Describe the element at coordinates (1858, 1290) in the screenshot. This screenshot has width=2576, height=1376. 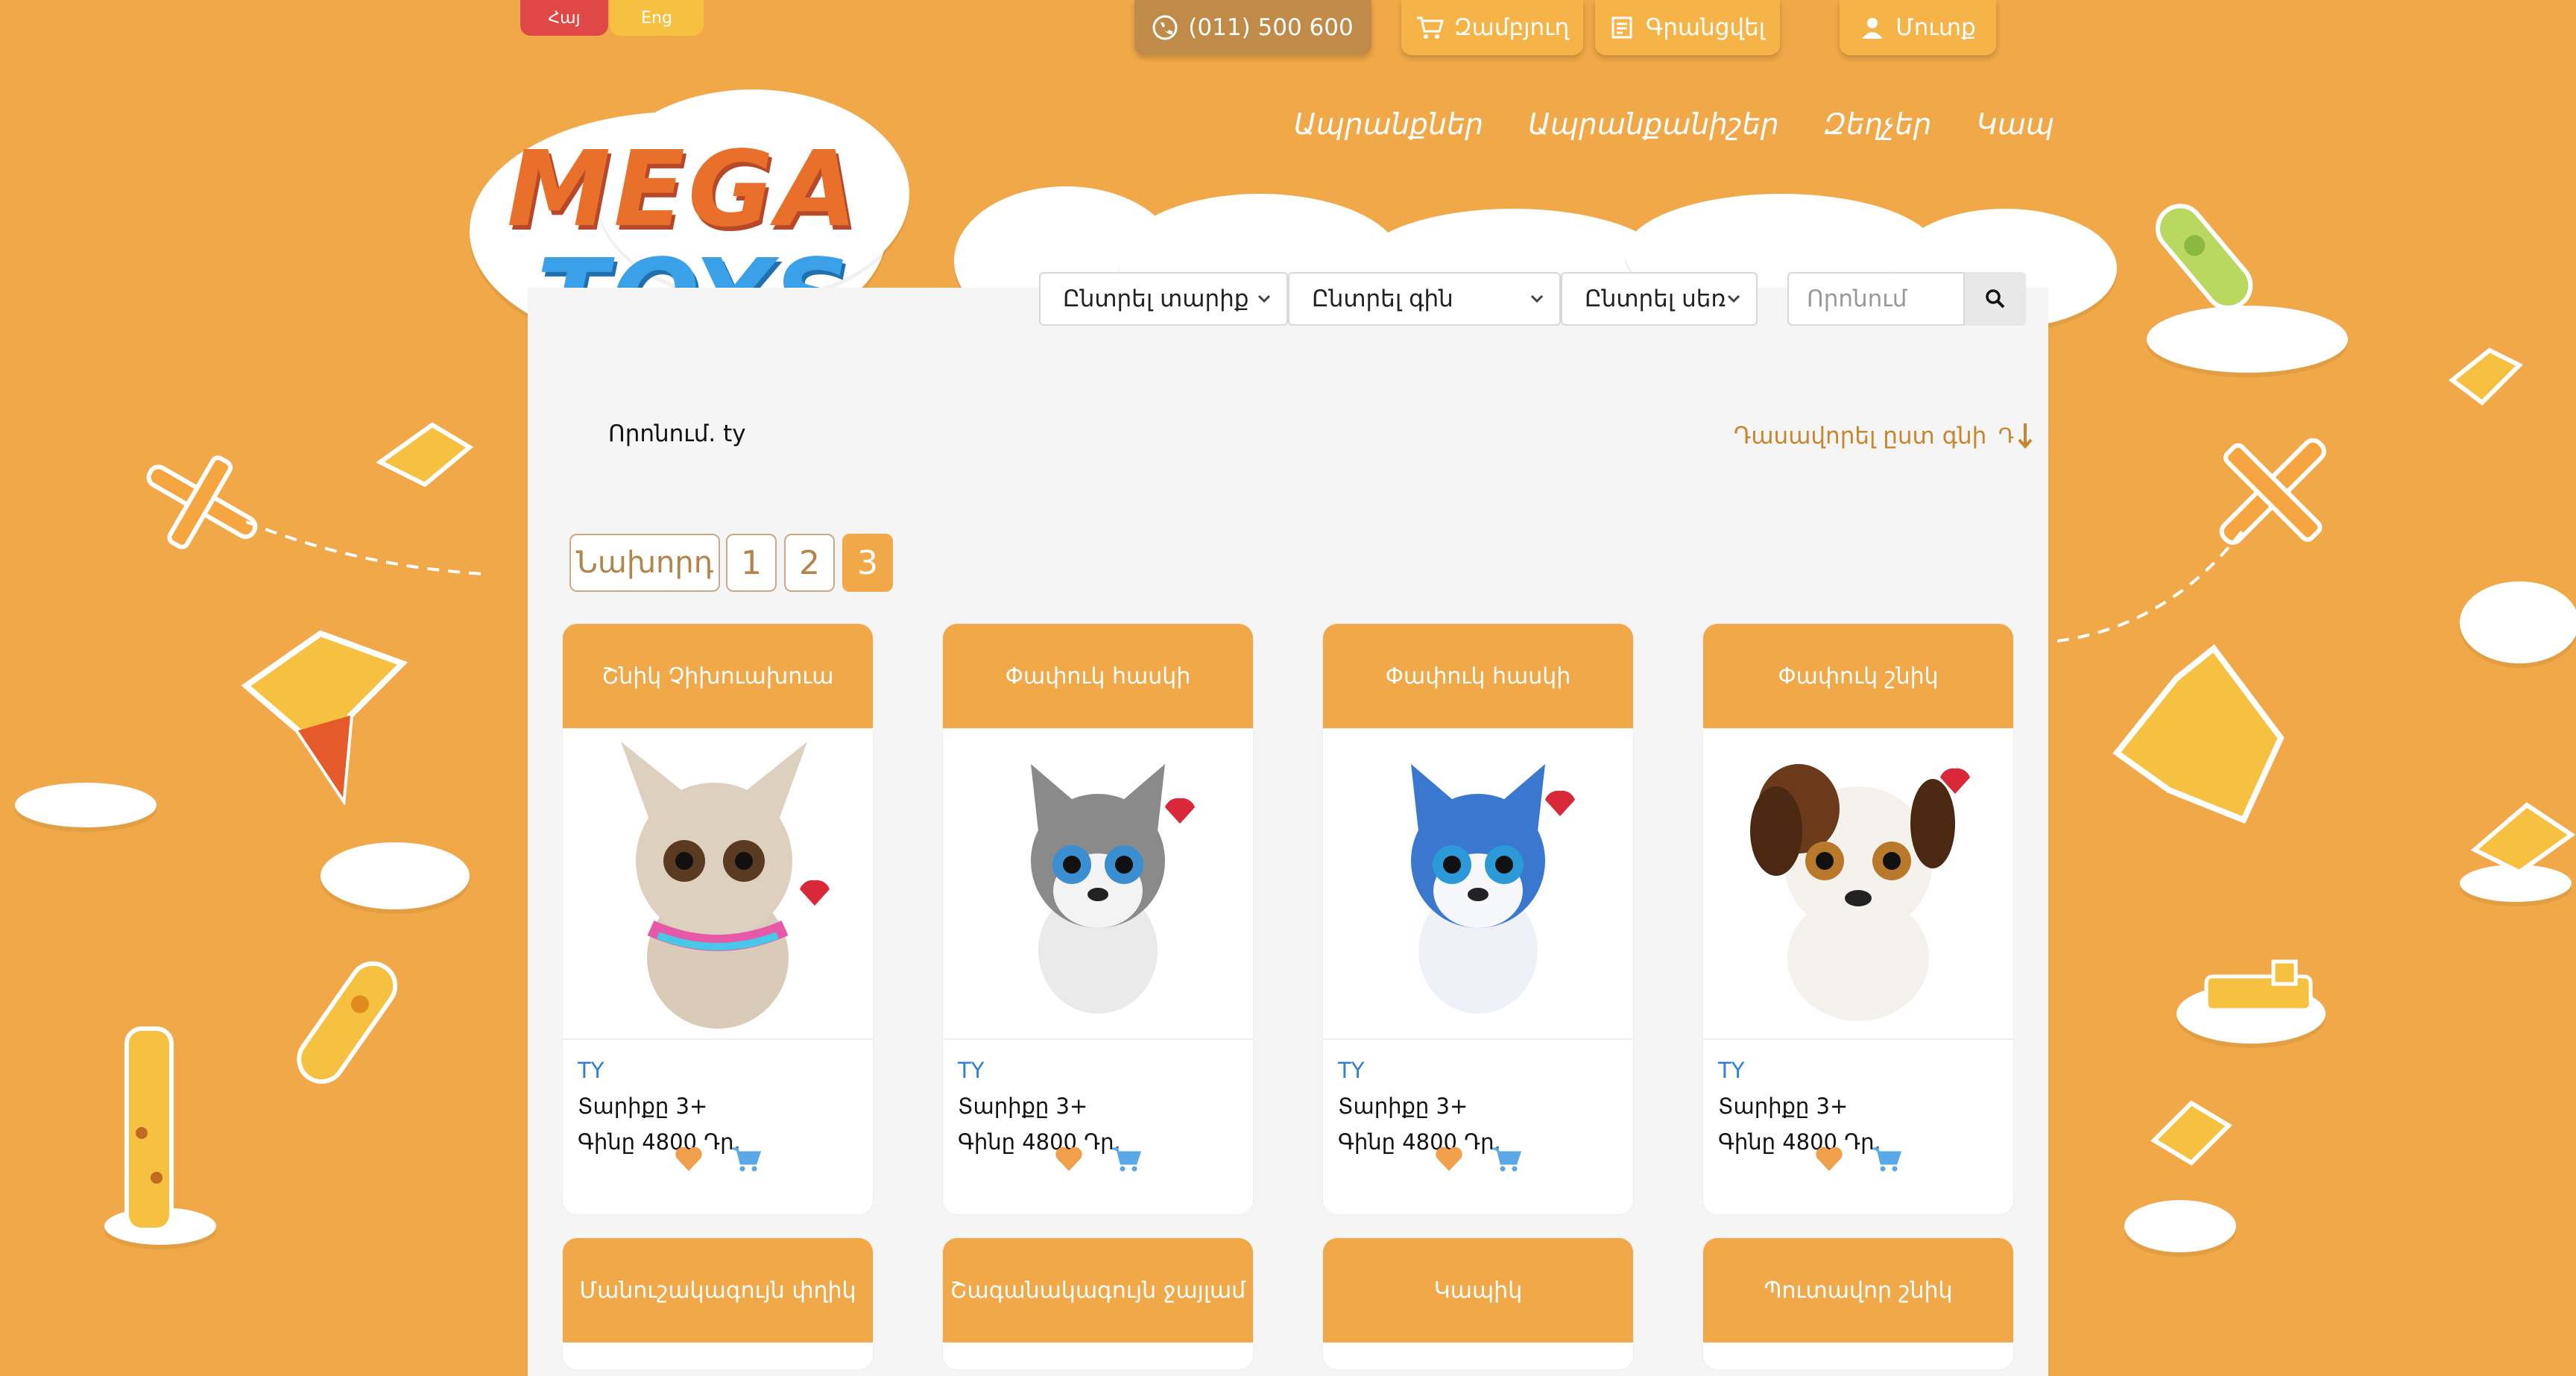
I see `product-title: Պուտավոր շնիկ` at that location.